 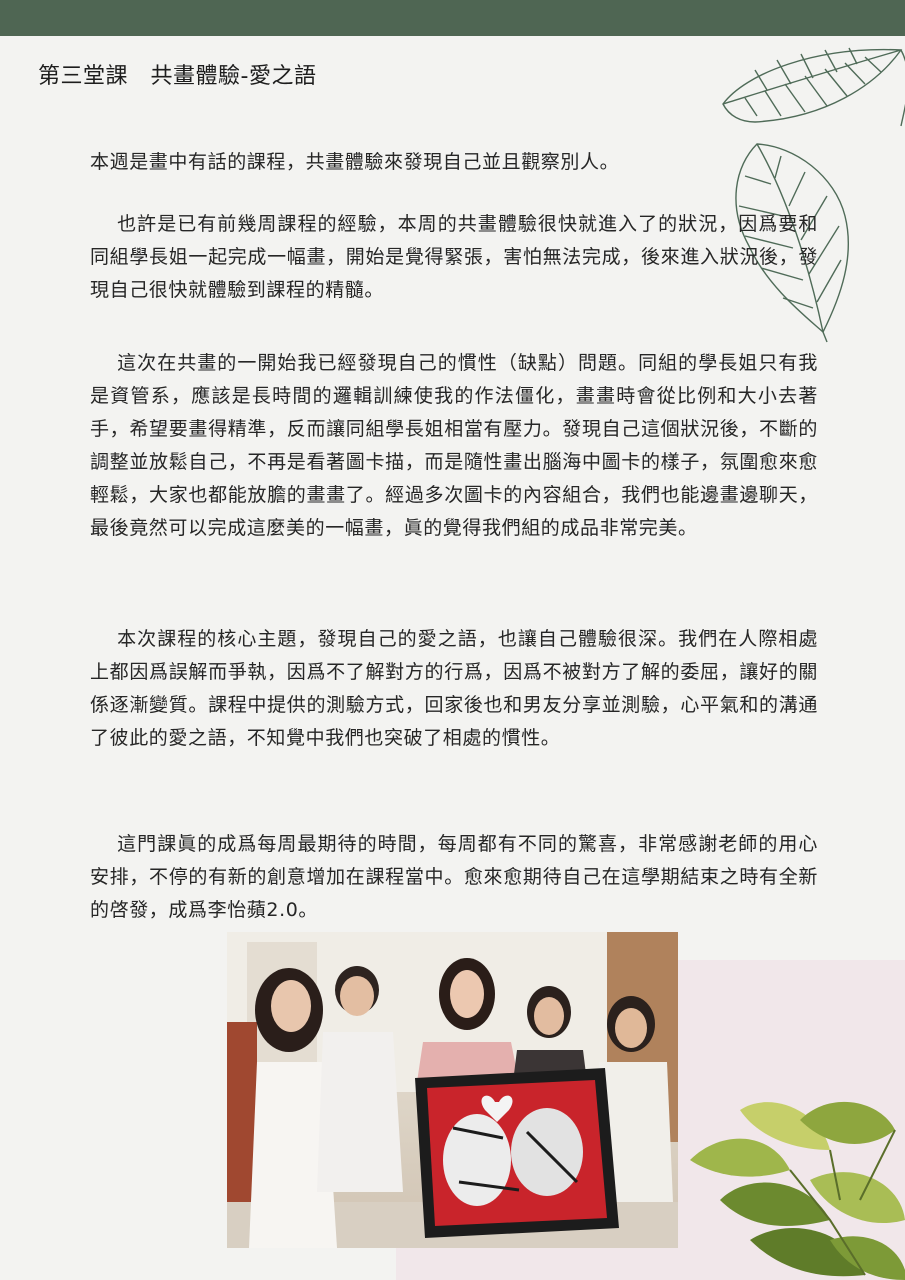 I want to click on group-photo, so click(x=452, y=1090).